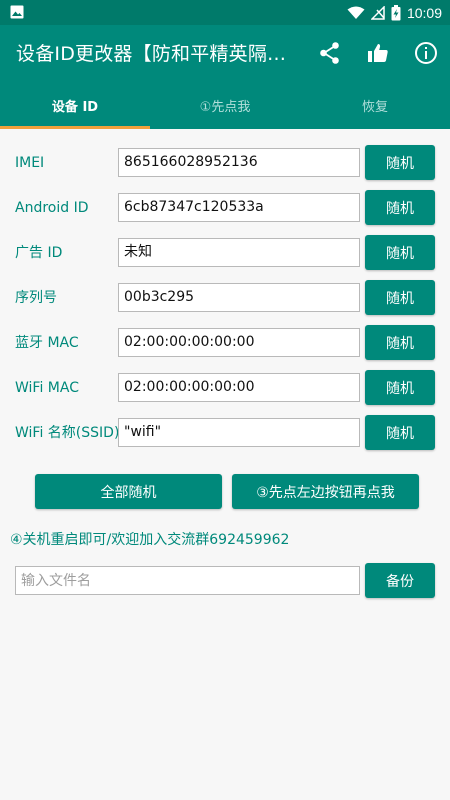 The width and height of the screenshot is (450, 800). Describe the element at coordinates (239, 432) in the screenshot. I see `wifi-ssid-field: "wifi"` at that location.